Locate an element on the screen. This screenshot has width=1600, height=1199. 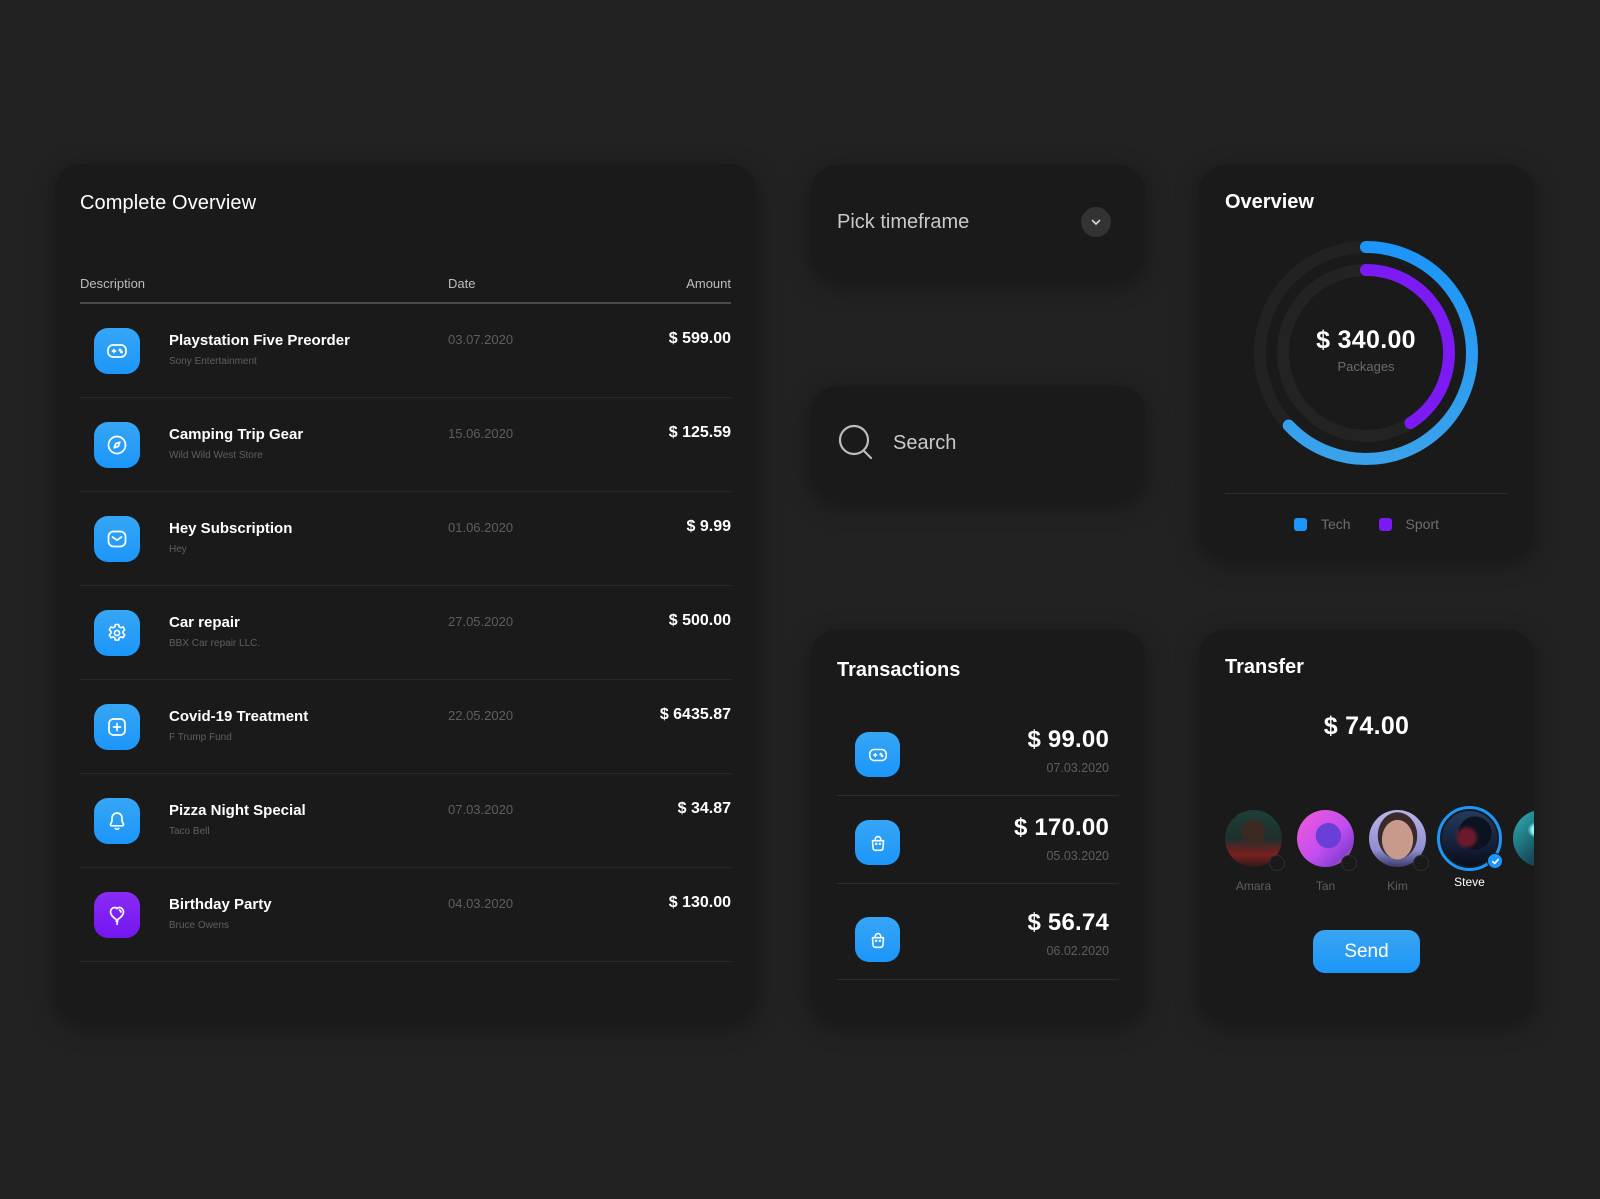
complete-overview-title: Complete Overview is located at coordinates (168, 203).